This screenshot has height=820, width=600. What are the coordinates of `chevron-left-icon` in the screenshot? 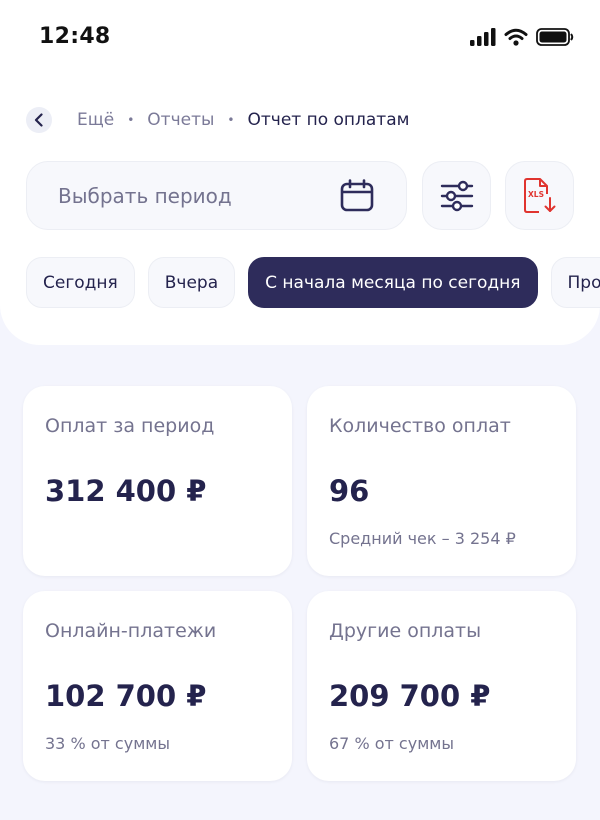 It's located at (38, 120).